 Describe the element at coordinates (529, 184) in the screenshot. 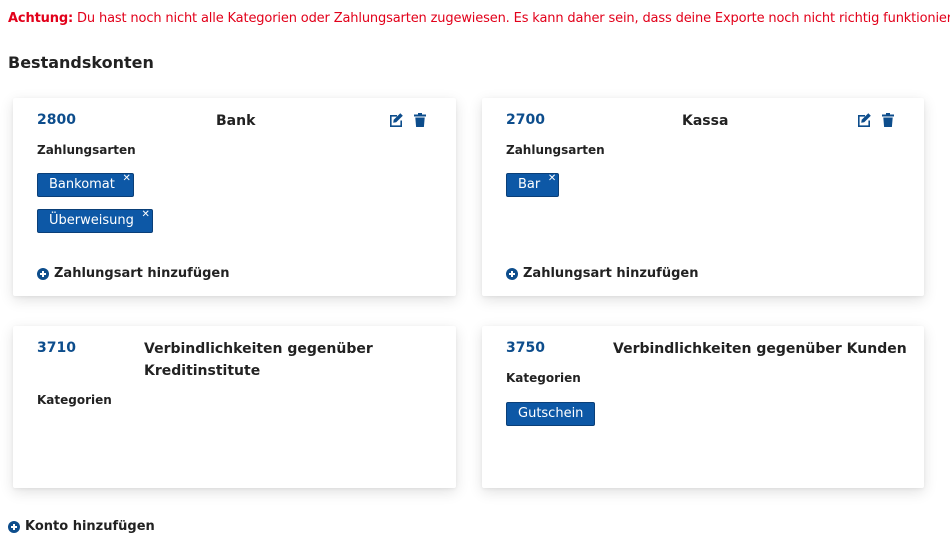

I see `tag-label: Bar` at that location.